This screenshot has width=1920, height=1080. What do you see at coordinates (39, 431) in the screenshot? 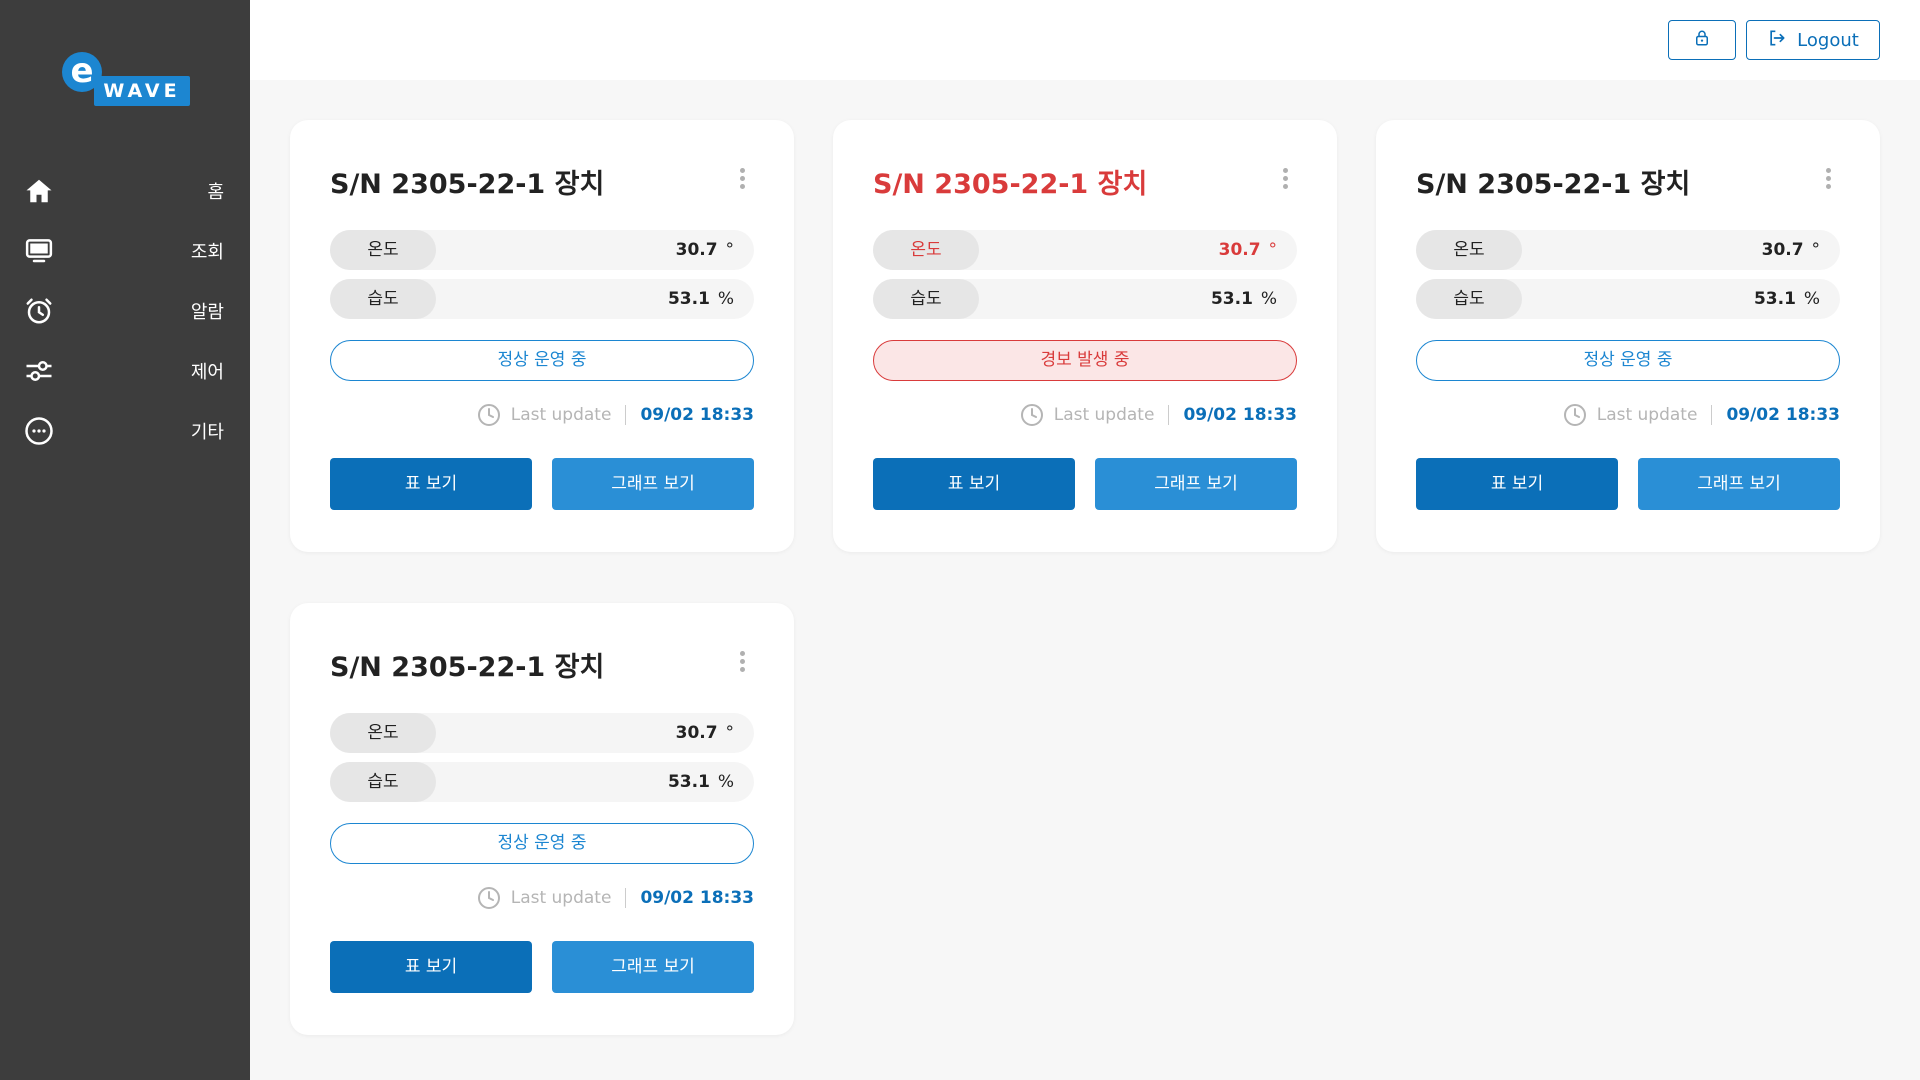
I see `more-circle-icon` at bounding box center [39, 431].